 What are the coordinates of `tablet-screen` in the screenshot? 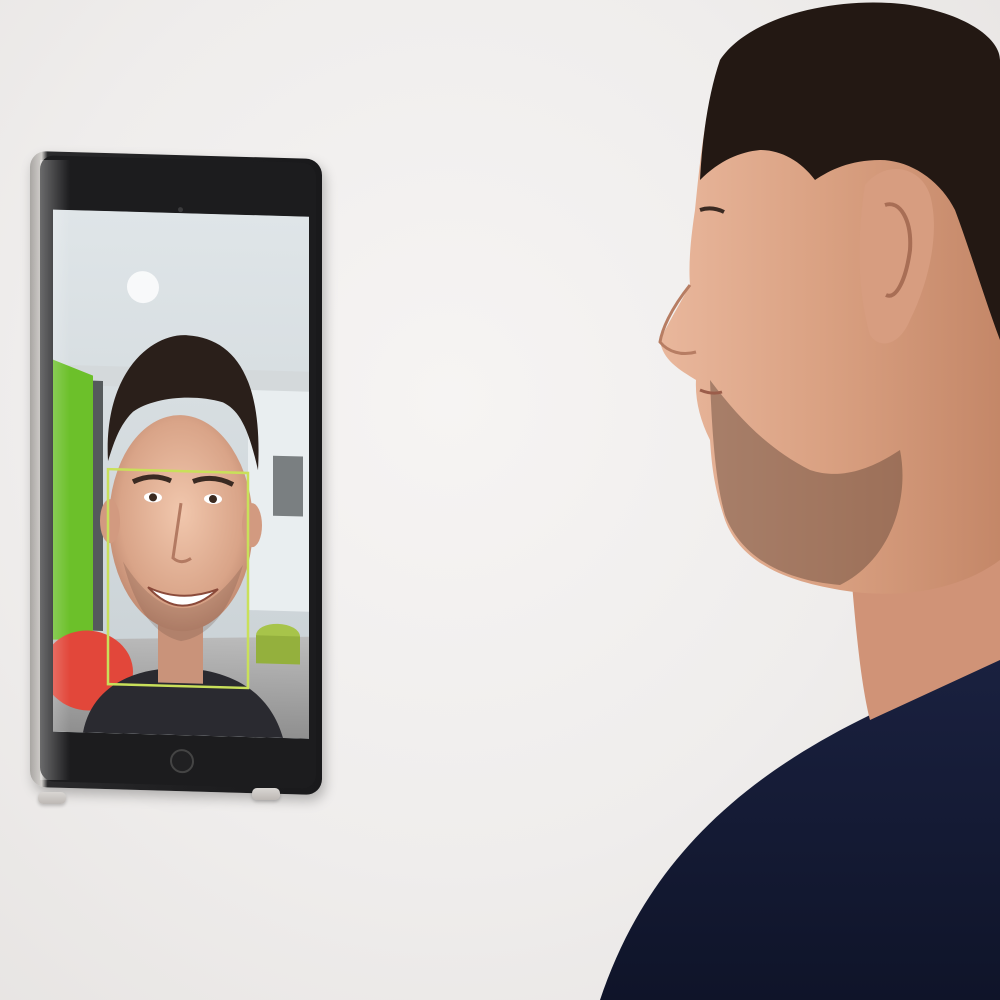 It's located at (181, 474).